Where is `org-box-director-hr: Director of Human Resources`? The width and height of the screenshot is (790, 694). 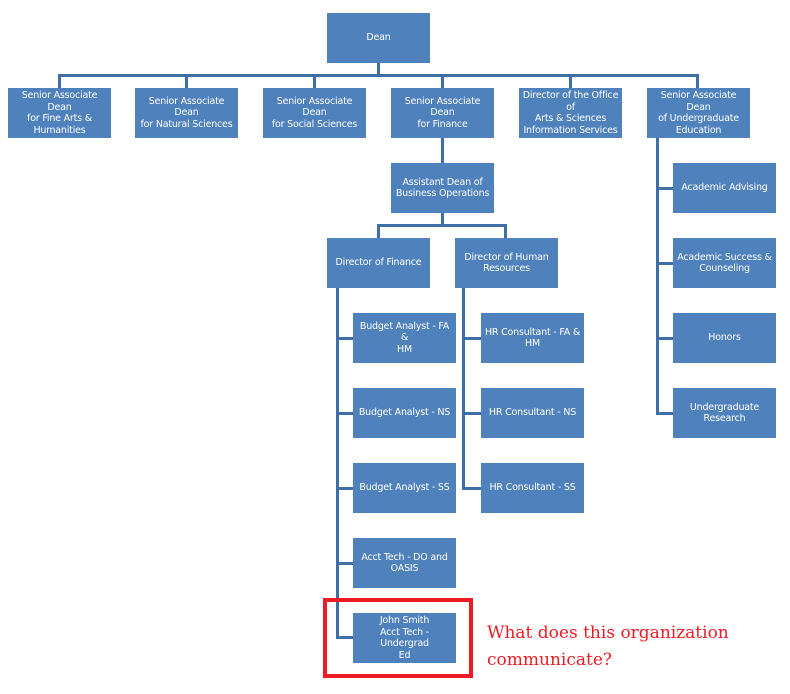 org-box-director-hr: Director of Human Resources is located at coordinates (506, 263).